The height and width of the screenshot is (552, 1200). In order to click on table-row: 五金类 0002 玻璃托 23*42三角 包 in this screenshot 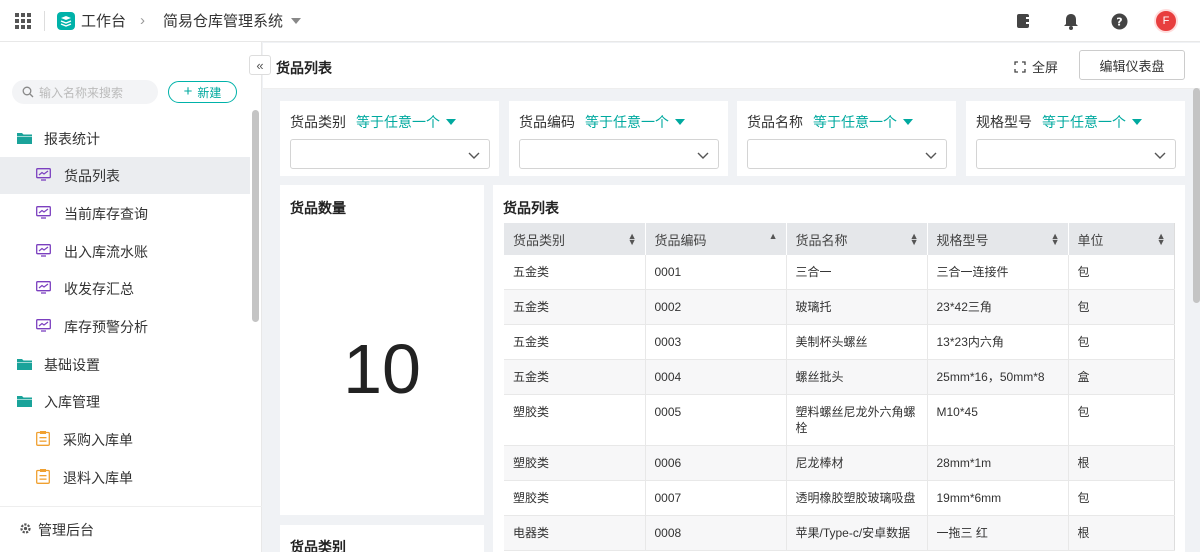, I will do `click(839, 307)`.